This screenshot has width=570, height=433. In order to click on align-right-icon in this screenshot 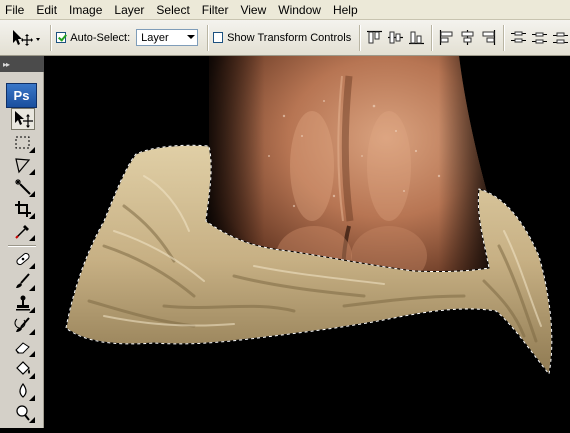, I will do `click(489, 37)`.